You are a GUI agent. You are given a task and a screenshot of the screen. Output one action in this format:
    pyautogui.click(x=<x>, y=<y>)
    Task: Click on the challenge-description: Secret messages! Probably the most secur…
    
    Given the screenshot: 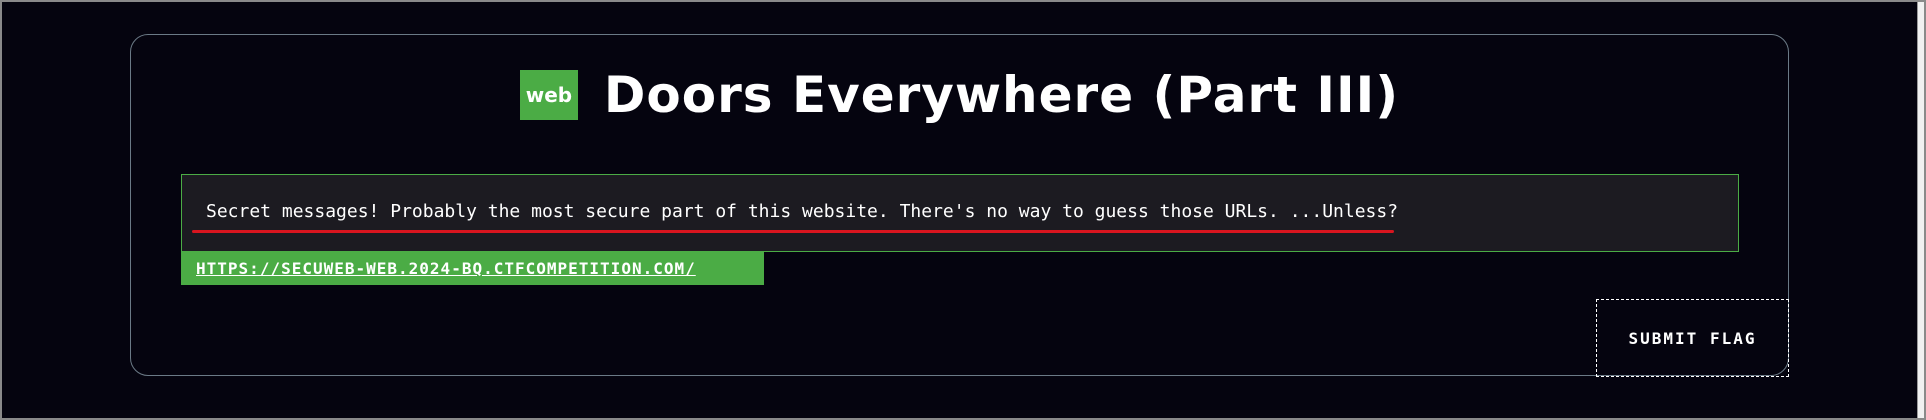 What is the action you would take?
    pyautogui.click(x=802, y=211)
    